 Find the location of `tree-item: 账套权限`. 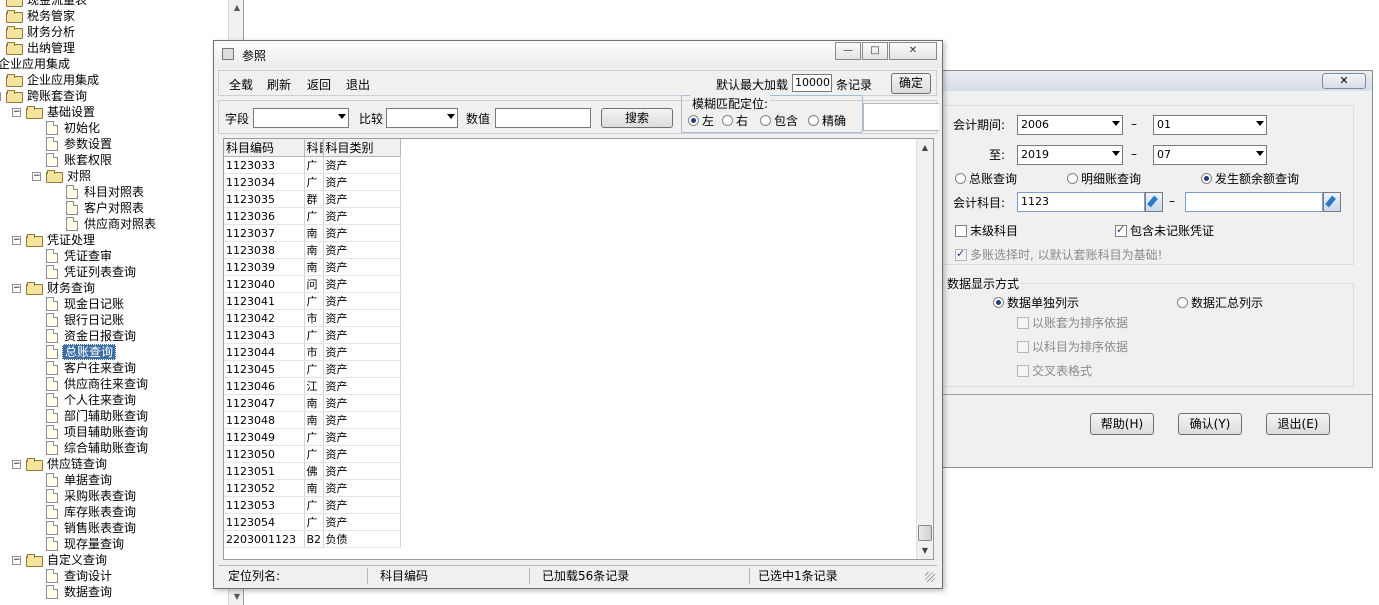

tree-item: 账套权限 is located at coordinates (80, 160).